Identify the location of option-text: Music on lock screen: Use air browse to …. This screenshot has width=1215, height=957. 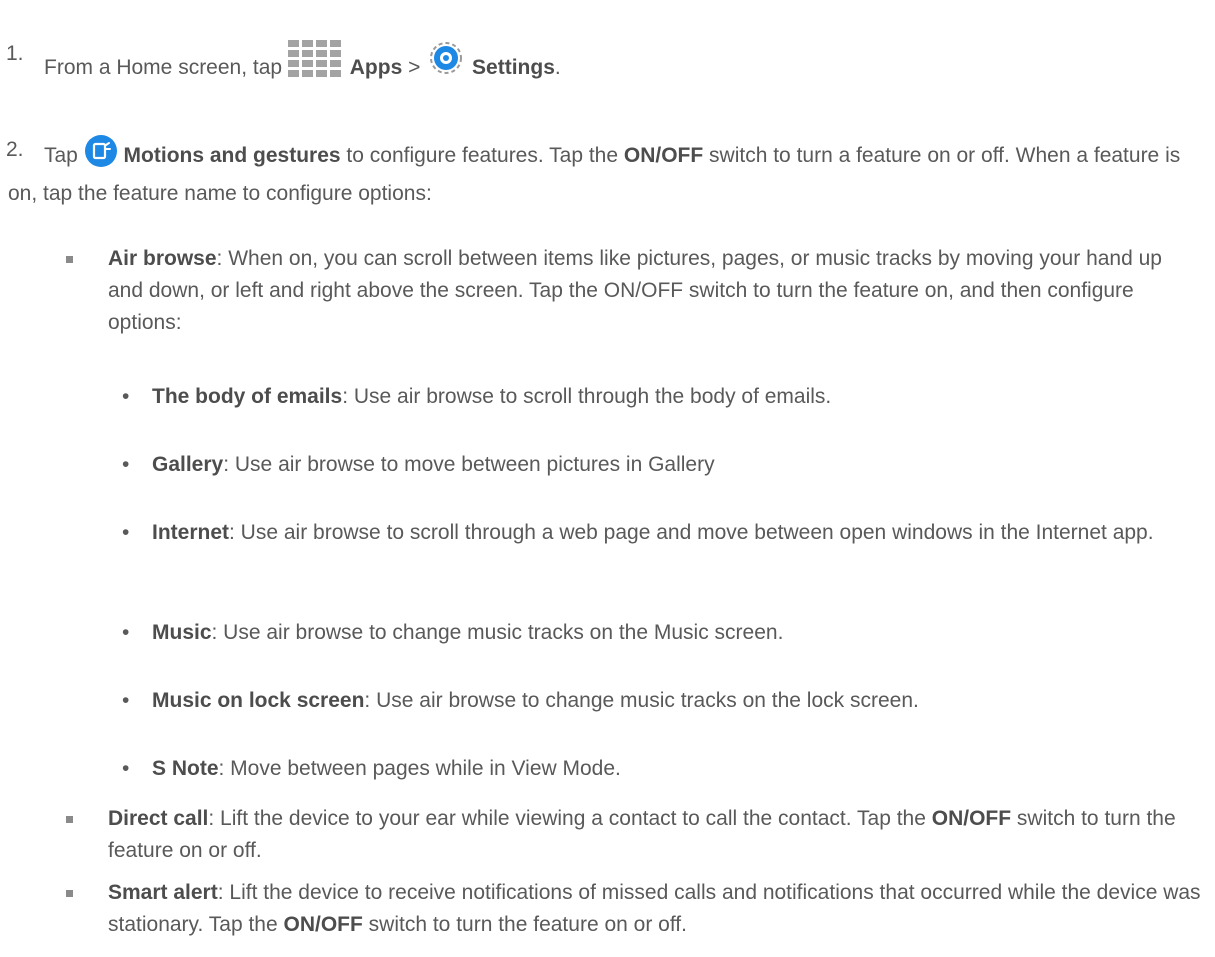
(676, 701).